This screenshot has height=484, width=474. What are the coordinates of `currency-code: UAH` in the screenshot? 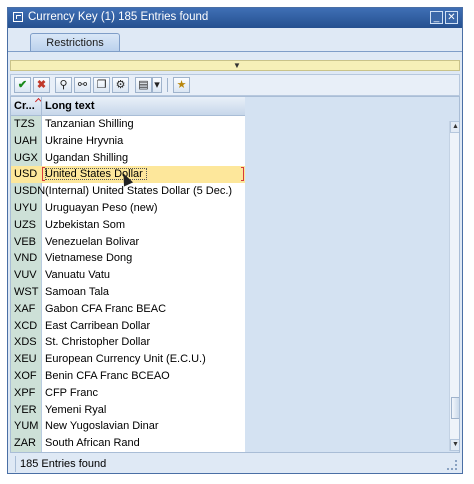 It's located at (26, 140).